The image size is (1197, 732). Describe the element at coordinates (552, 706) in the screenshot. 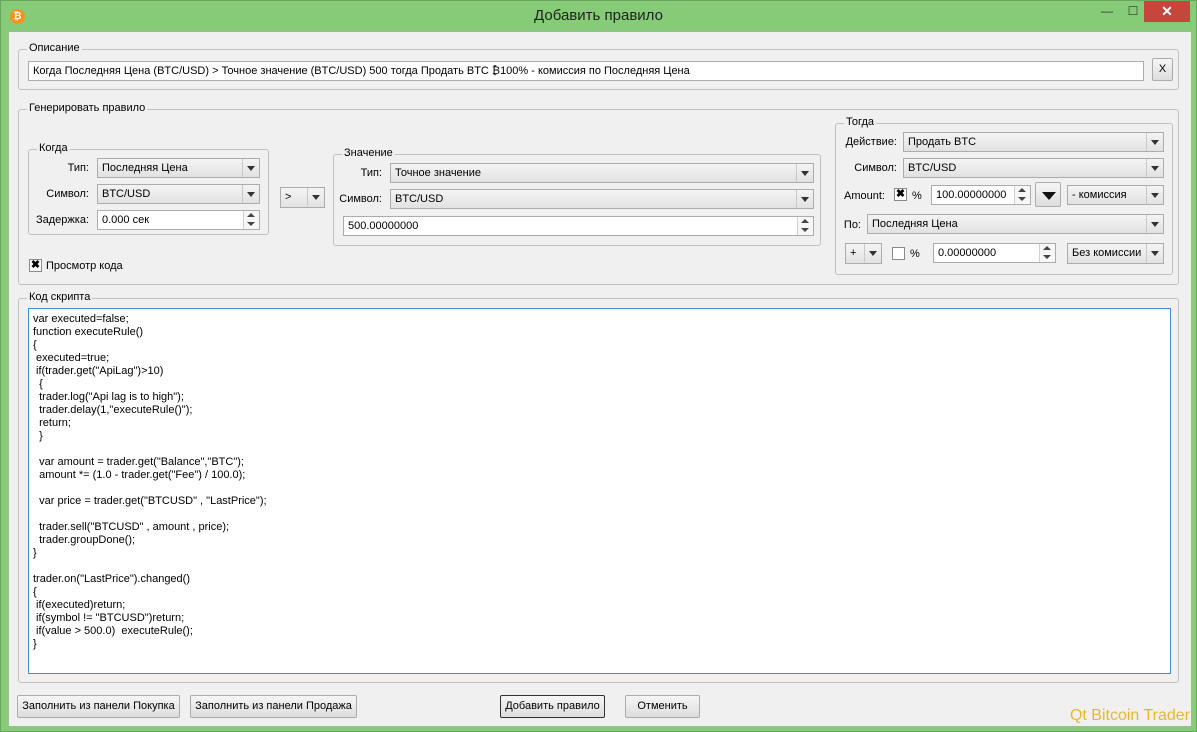

I see `add-rule-button: Добавить правило` at that location.